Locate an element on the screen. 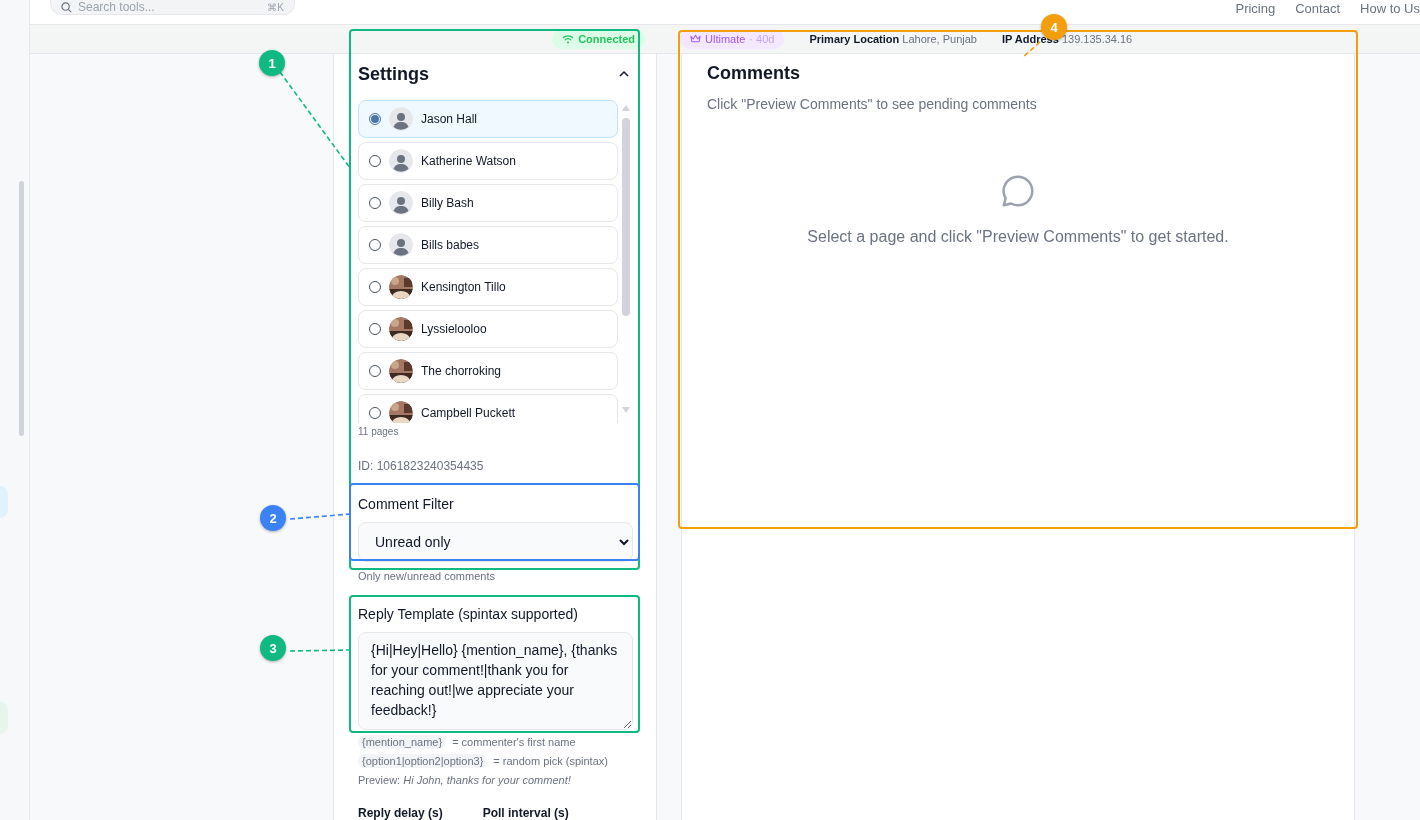 This screenshot has width=1420, height=820. page-name: Kensington Tillo is located at coordinates (463, 287).